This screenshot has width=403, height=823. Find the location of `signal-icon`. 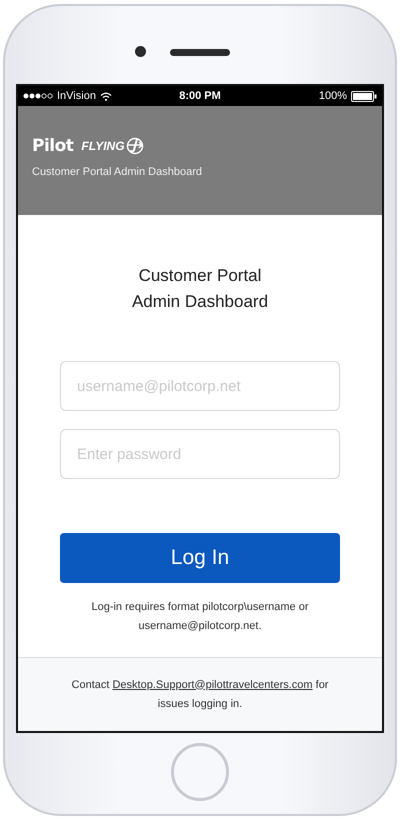

signal-icon is located at coordinates (38, 96).